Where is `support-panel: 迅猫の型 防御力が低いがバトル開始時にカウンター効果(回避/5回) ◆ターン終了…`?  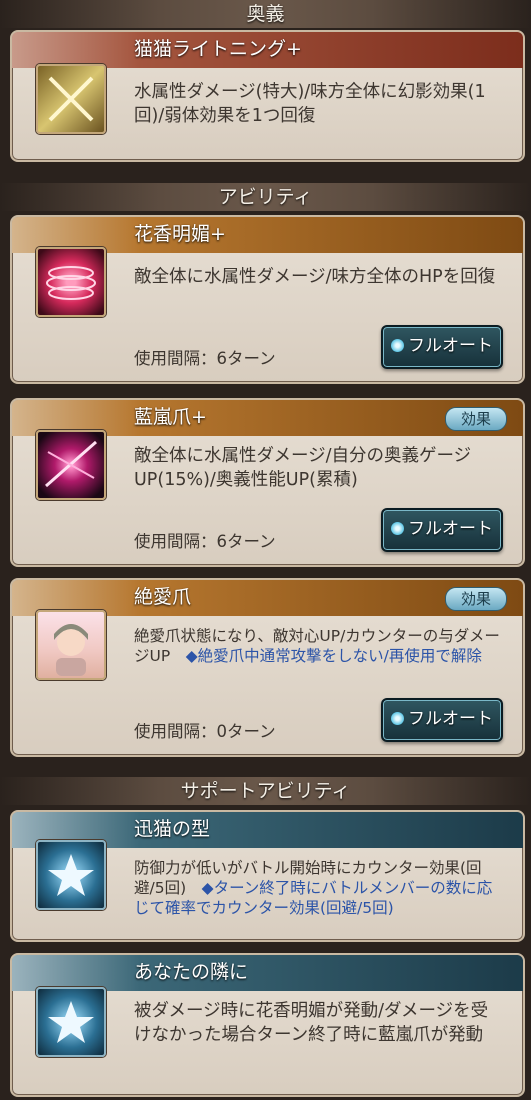
support-panel: 迅猫の型 防御力が低いがバトル開始時にカウンター効果(回避/5回) ◆ターン終了… is located at coordinates (267, 876).